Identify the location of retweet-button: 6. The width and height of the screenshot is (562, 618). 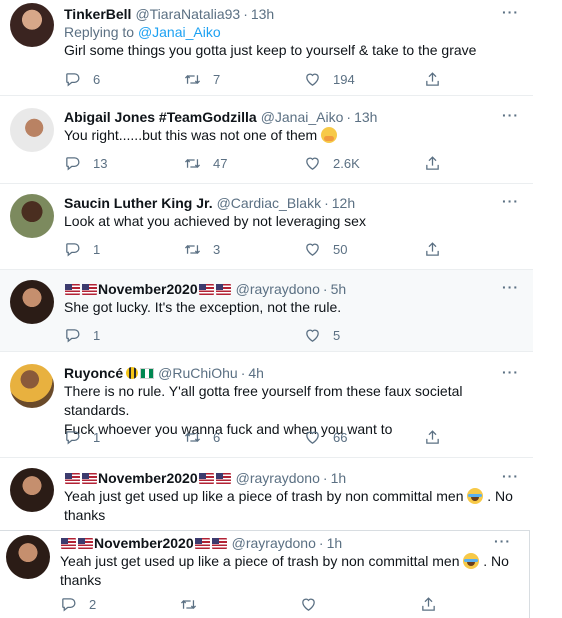
(244, 437).